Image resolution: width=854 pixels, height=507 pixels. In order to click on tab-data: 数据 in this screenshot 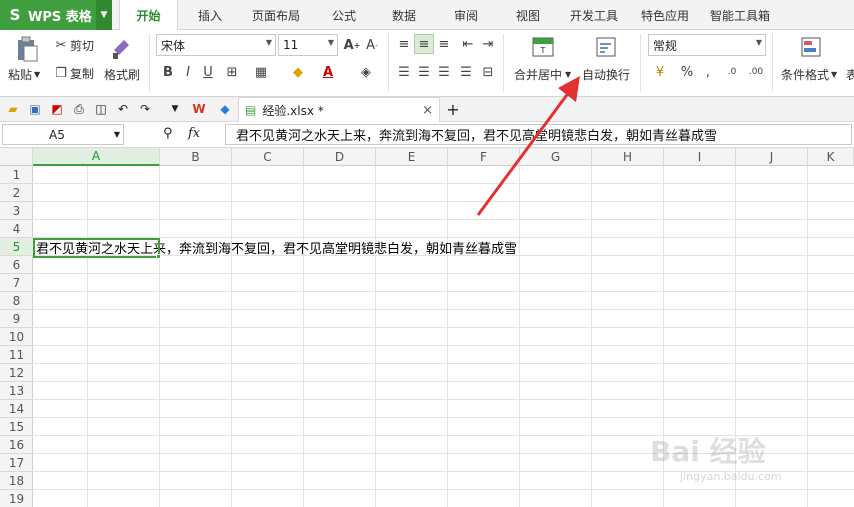, I will do `click(404, 15)`.